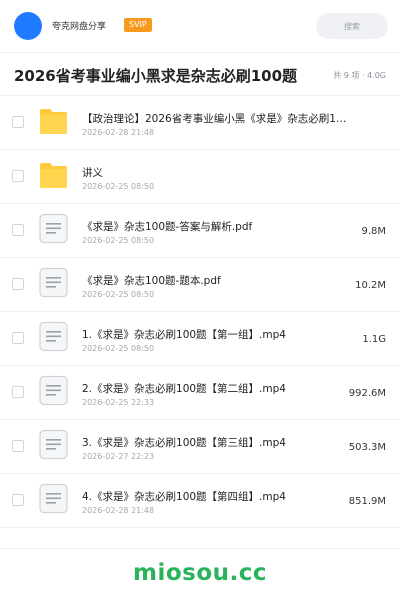  What do you see at coordinates (367, 393) in the screenshot?
I see `file-size: 992.6M` at bounding box center [367, 393].